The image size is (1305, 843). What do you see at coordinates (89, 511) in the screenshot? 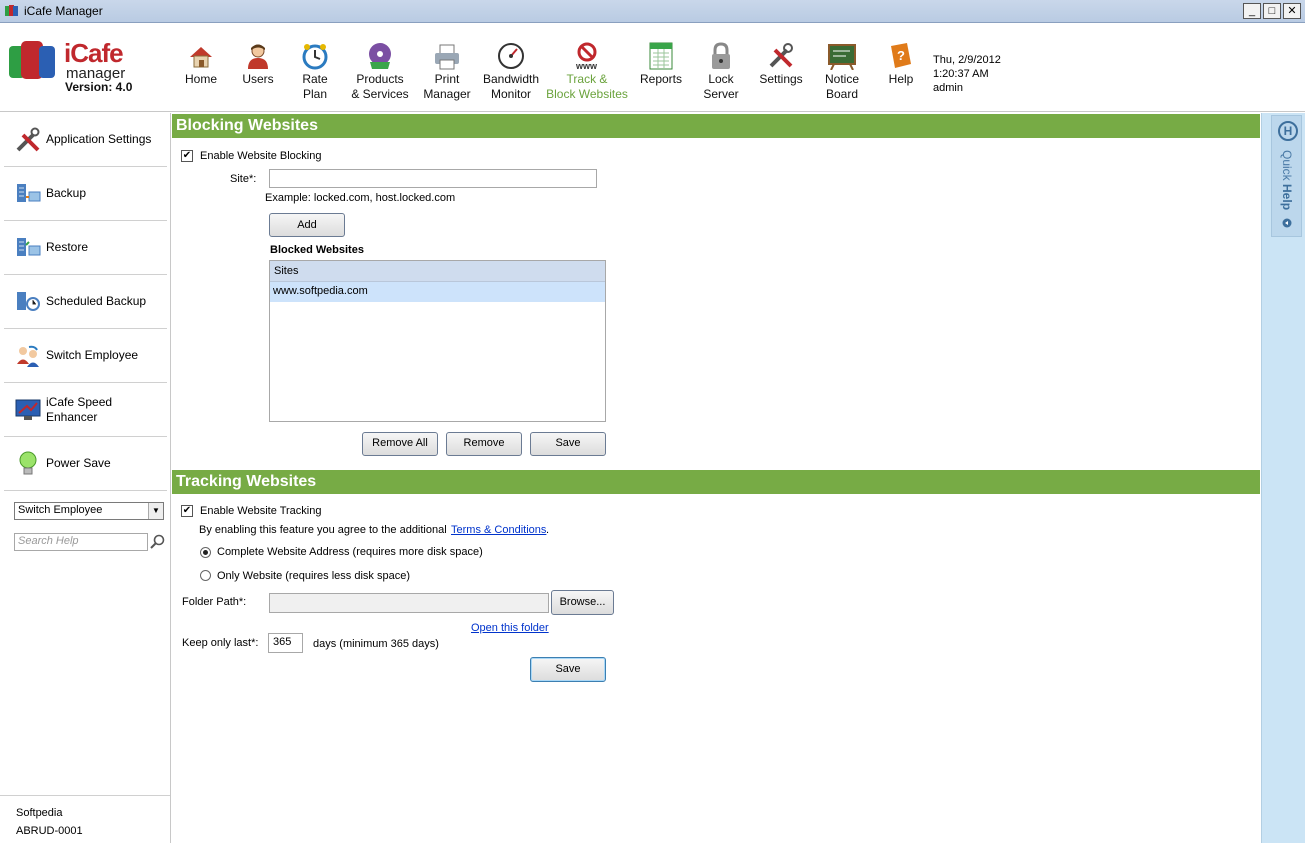
I see `switch-employee-dropdown: Switch Employee ▼` at bounding box center [89, 511].